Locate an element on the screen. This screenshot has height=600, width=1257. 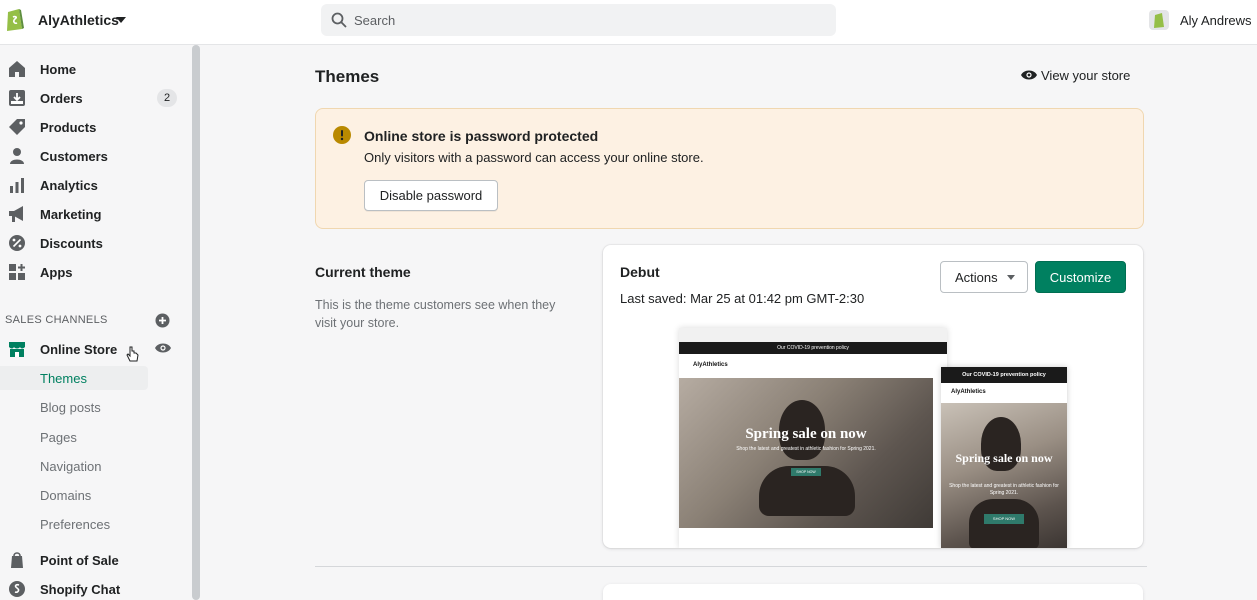
mouse-cursor-icon is located at coordinates (132, 354).